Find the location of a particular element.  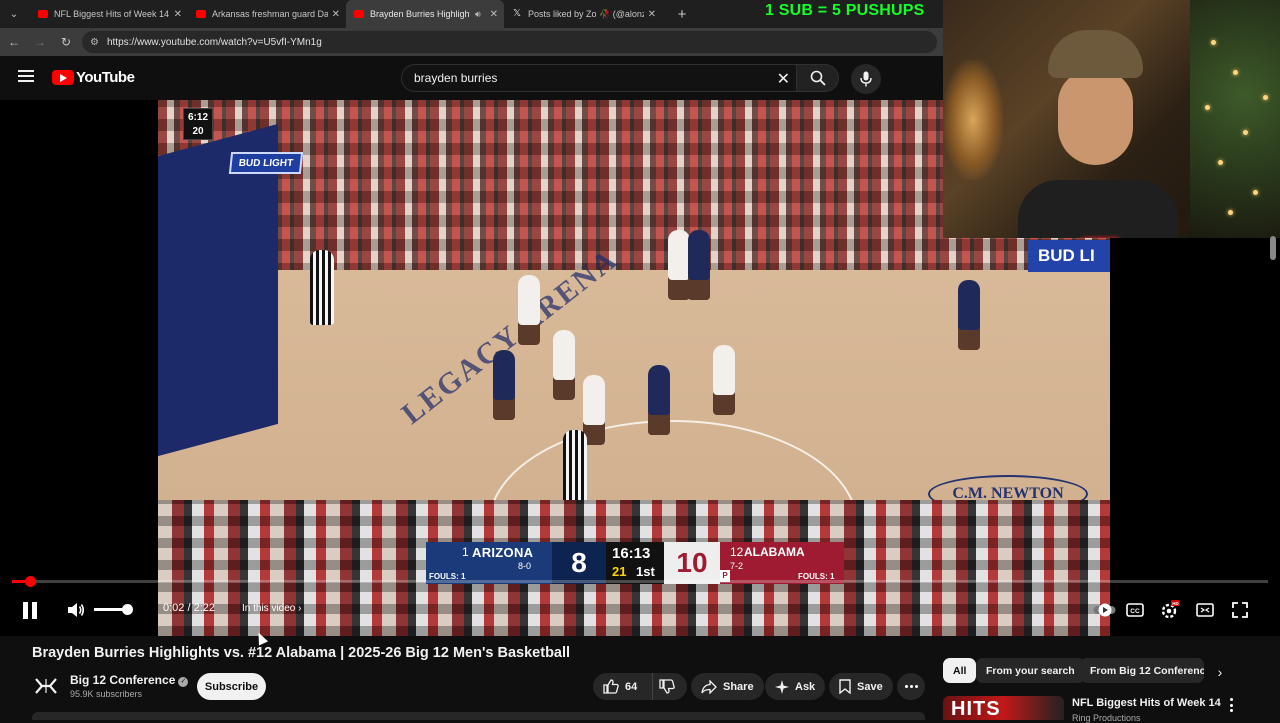

dislike-button is located at coordinates (670, 686).